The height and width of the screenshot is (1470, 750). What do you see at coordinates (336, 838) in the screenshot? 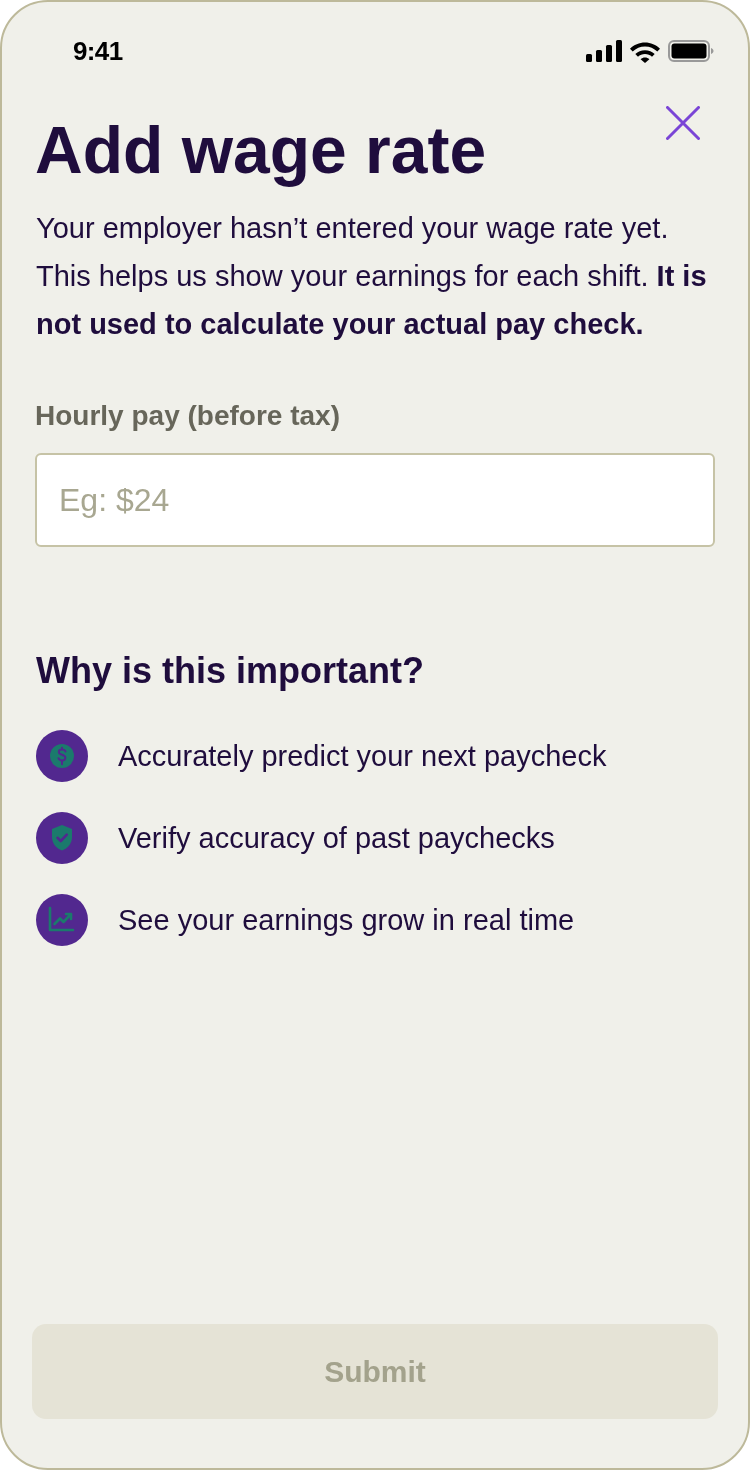
I see `benefit-text: Verify accuracy of past paychecks` at bounding box center [336, 838].